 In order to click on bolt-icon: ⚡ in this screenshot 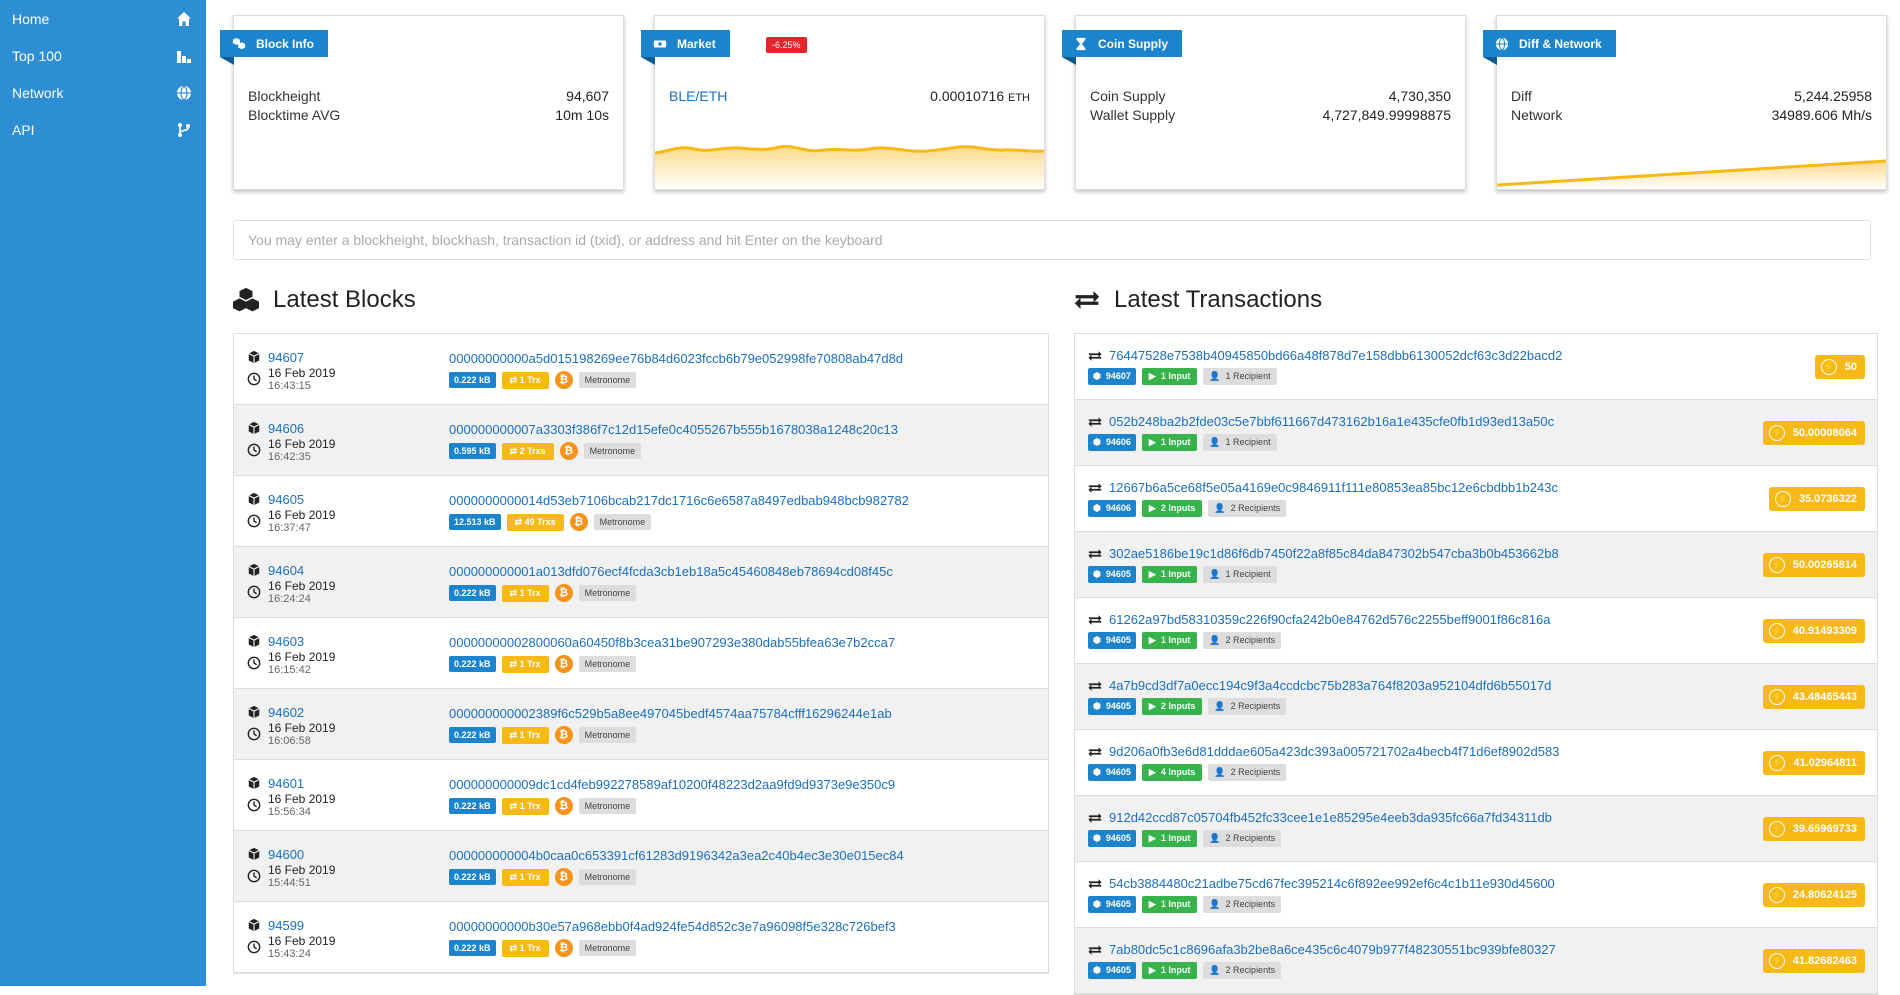, I will do `click(1776, 829)`.